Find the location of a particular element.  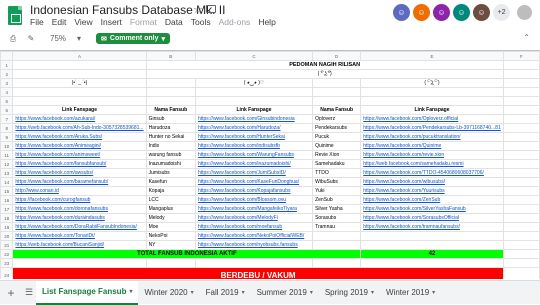

row-number: 15 is located at coordinates (7, 191).